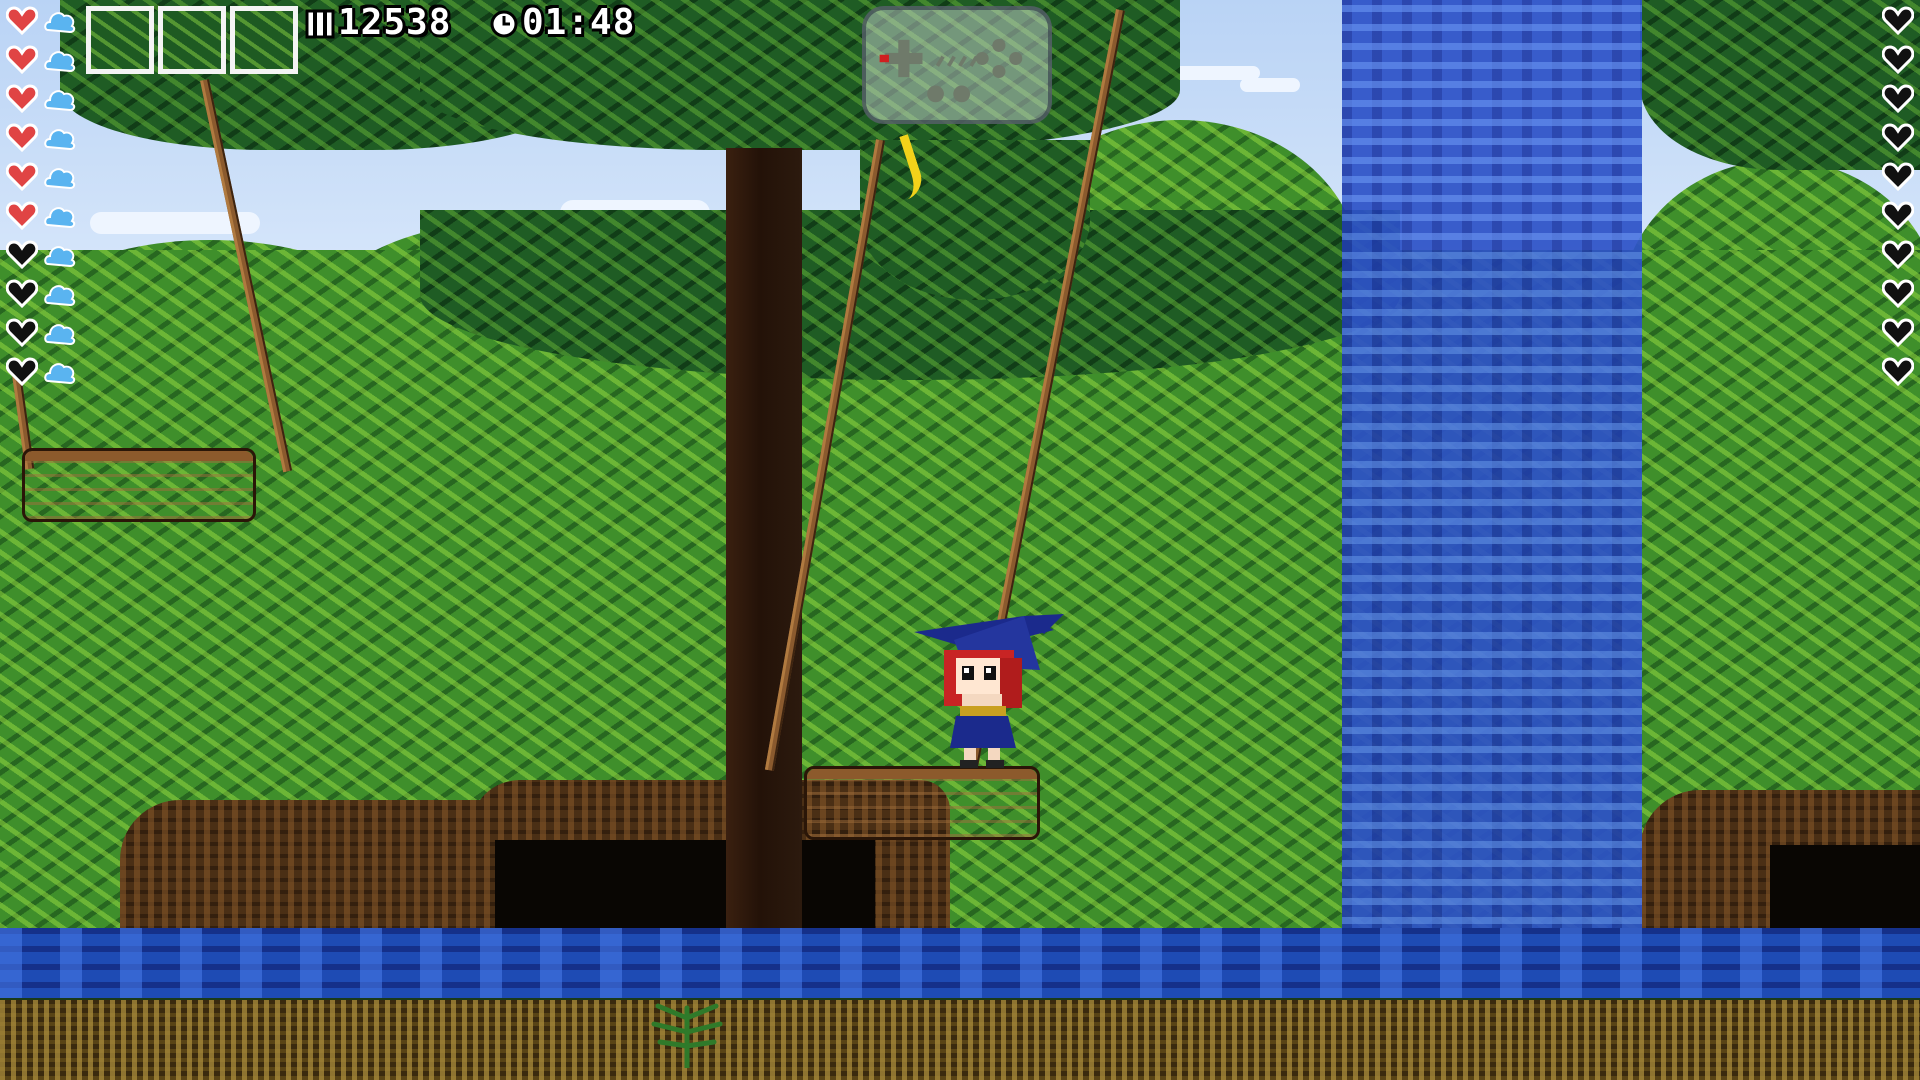 The height and width of the screenshot is (1080, 1920). What do you see at coordinates (395, 22) in the screenshot?
I see `coin-counter: 12538` at bounding box center [395, 22].